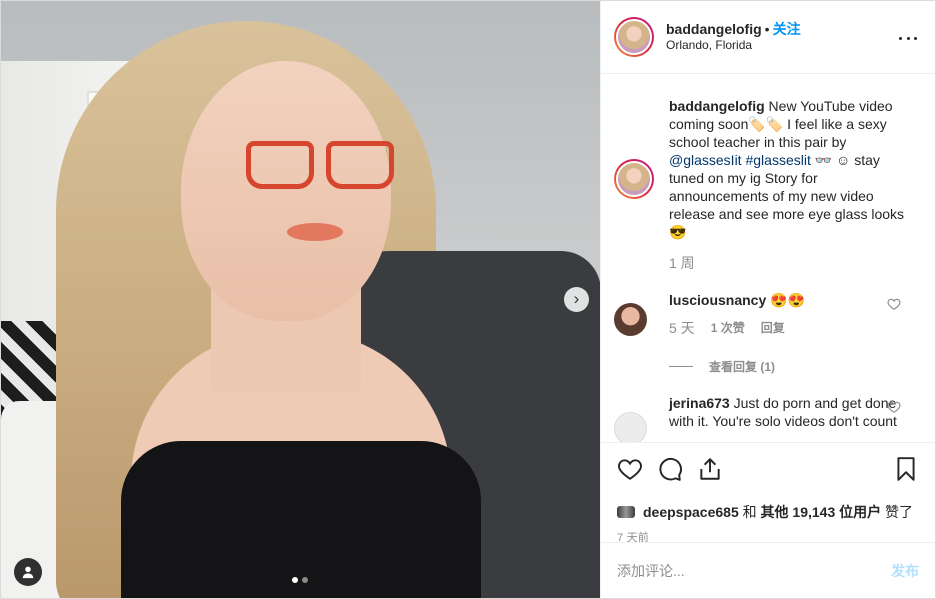 The image size is (936, 599). I want to click on view-replies-button: 查看回复 (1), so click(795, 366).